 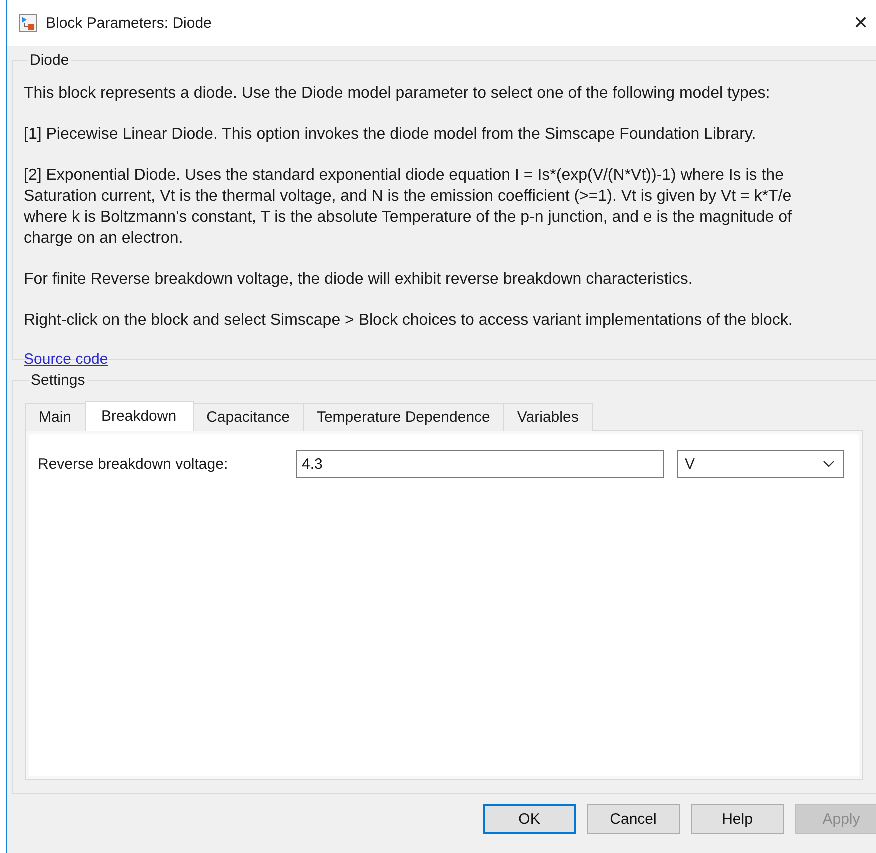 What do you see at coordinates (248, 417) in the screenshot?
I see `tab: Capacitance` at bounding box center [248, 417].